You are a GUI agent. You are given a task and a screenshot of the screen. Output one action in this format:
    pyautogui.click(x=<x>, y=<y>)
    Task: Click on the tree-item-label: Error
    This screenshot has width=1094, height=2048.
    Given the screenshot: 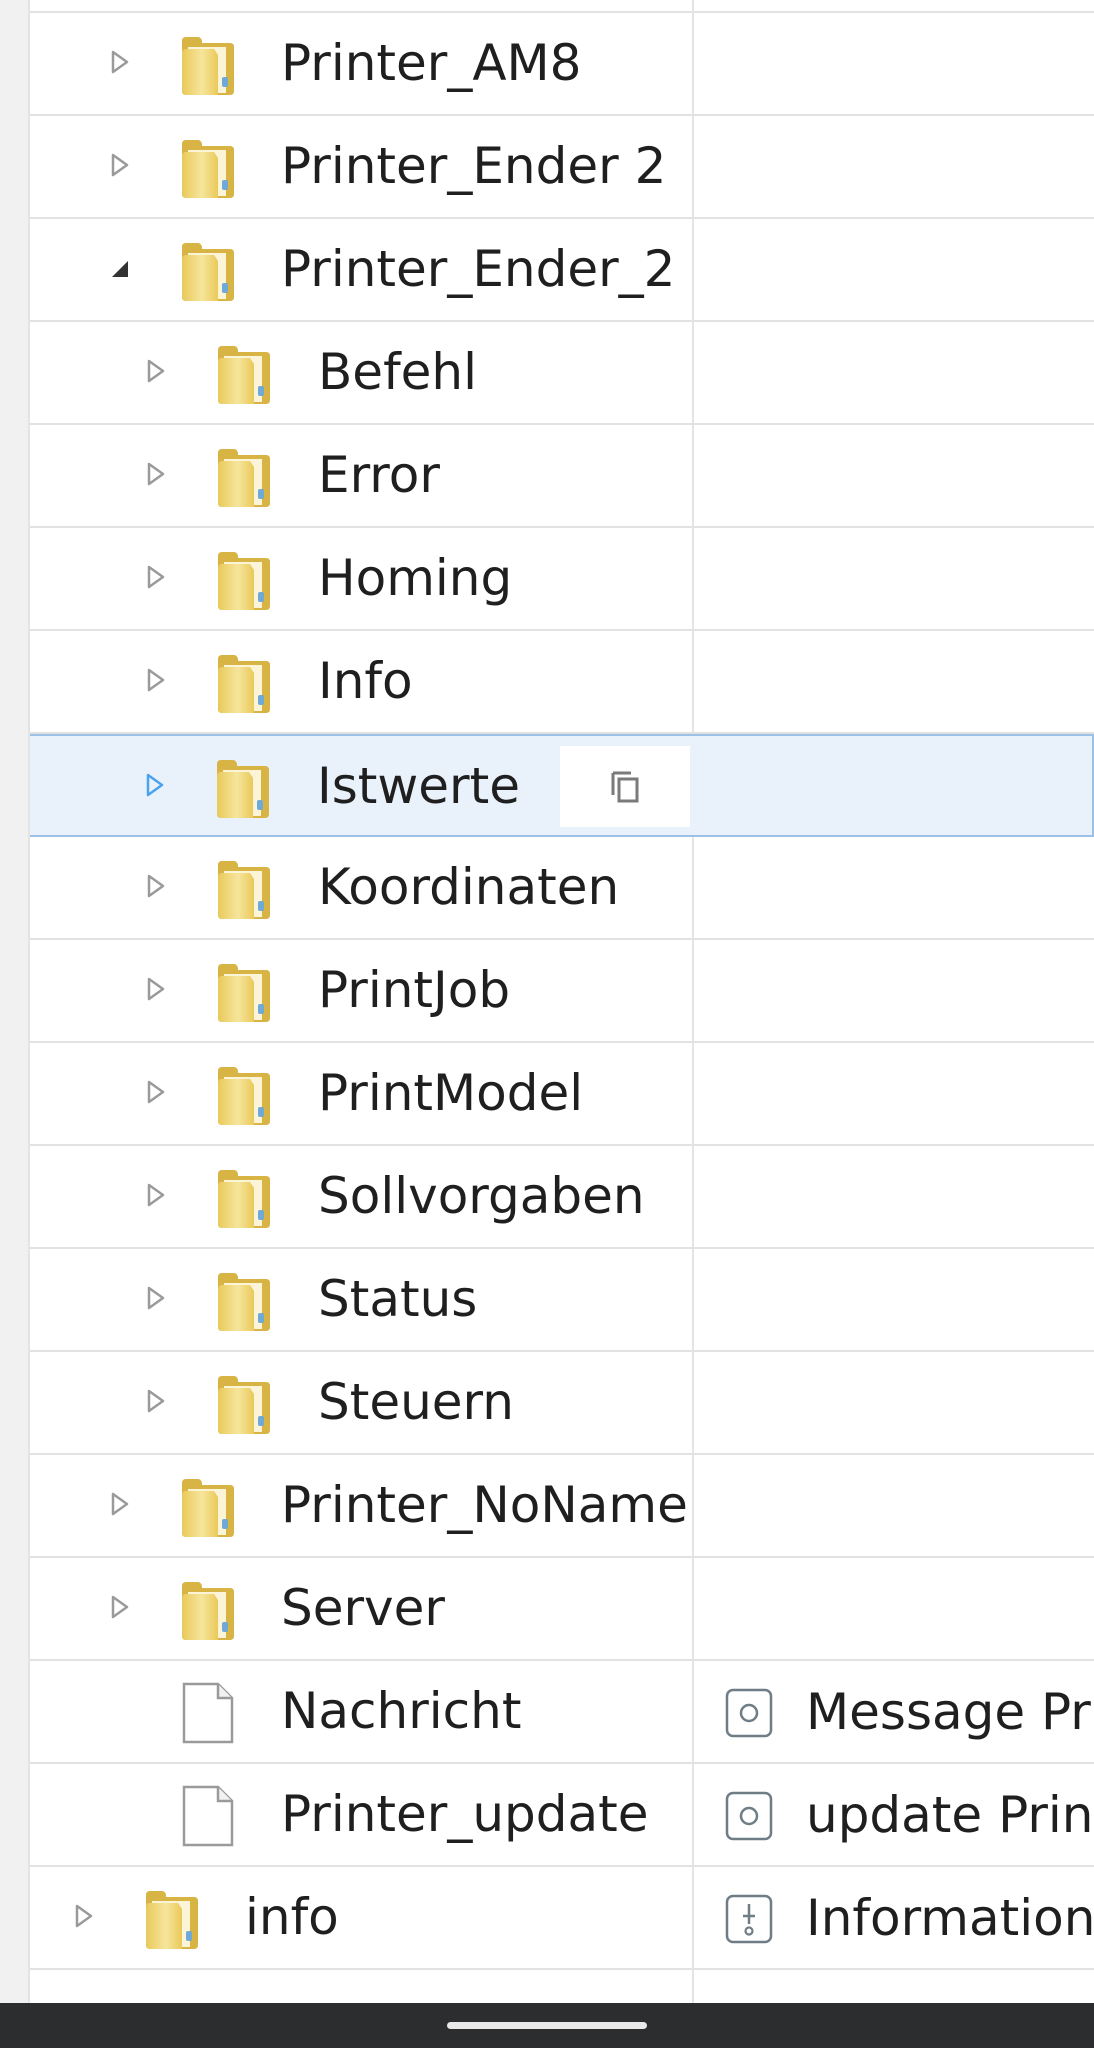 What is the action you would take?
    pyautogui.click(x=379, y=475)
    